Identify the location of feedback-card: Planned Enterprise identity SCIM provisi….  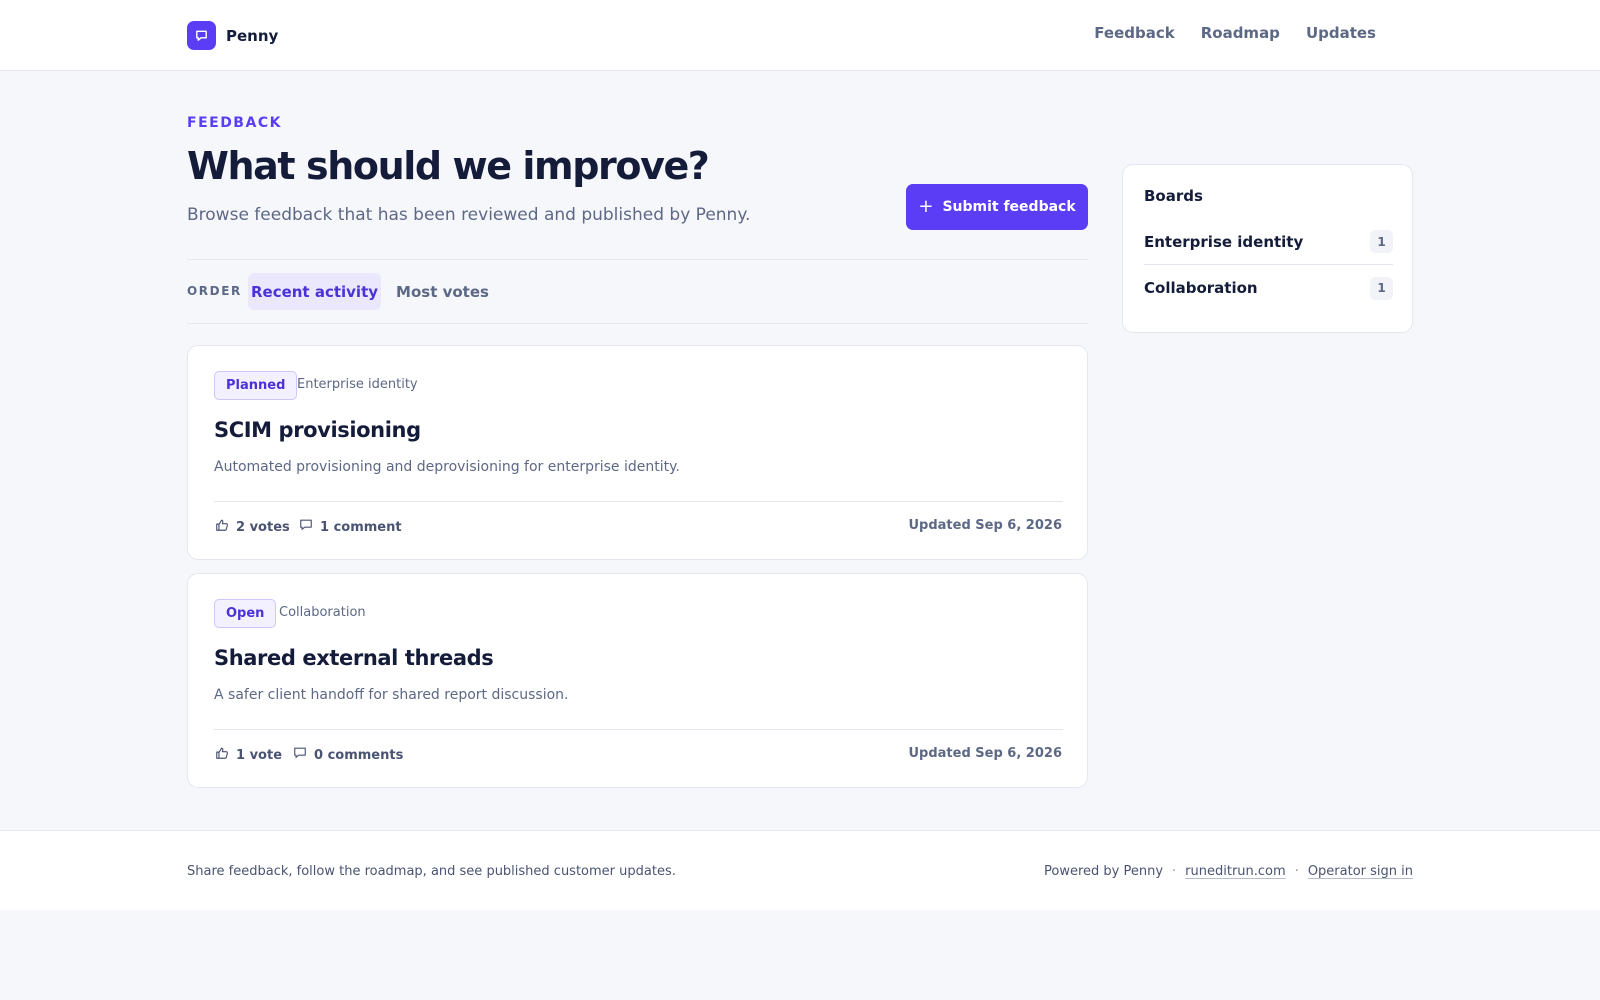
(637, 452).